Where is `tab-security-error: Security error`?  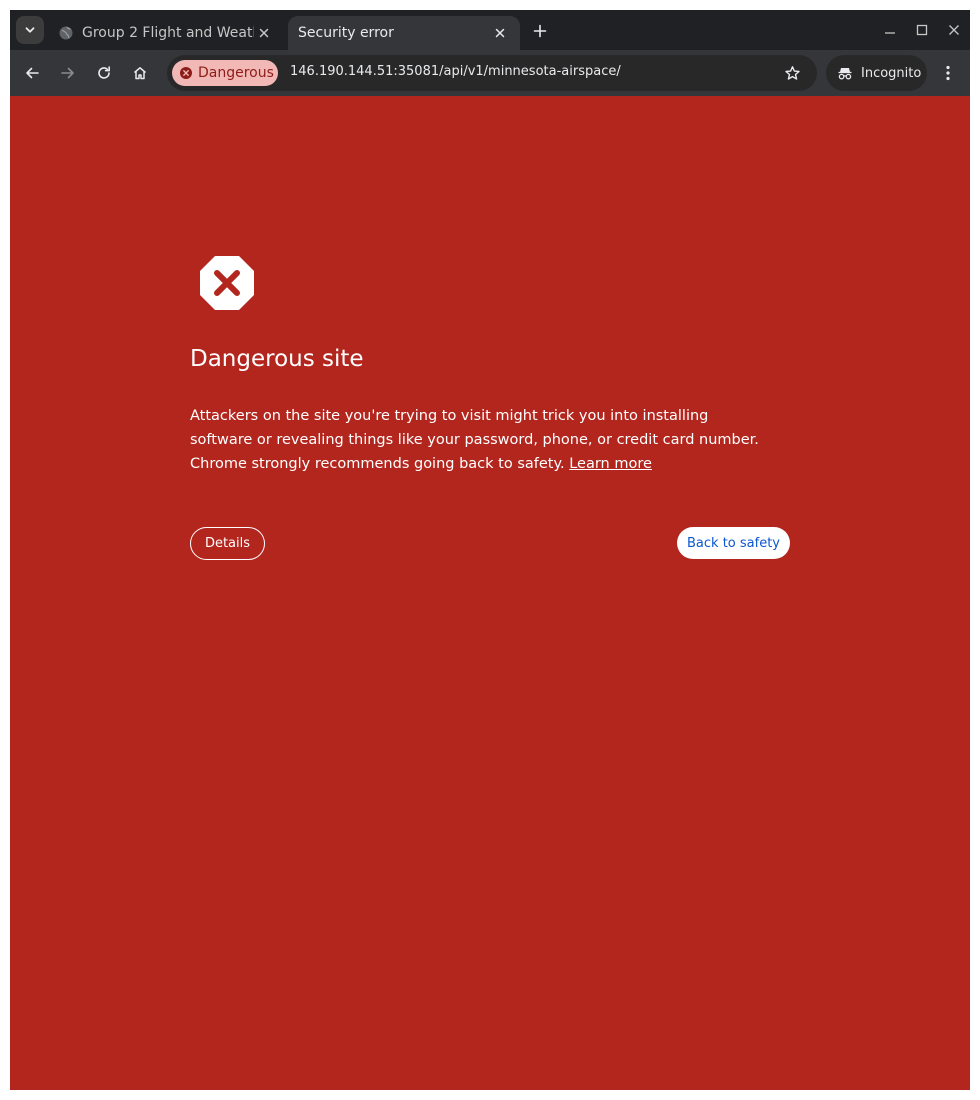 tab-security-error: Security error is located at coordinates (404, 33).